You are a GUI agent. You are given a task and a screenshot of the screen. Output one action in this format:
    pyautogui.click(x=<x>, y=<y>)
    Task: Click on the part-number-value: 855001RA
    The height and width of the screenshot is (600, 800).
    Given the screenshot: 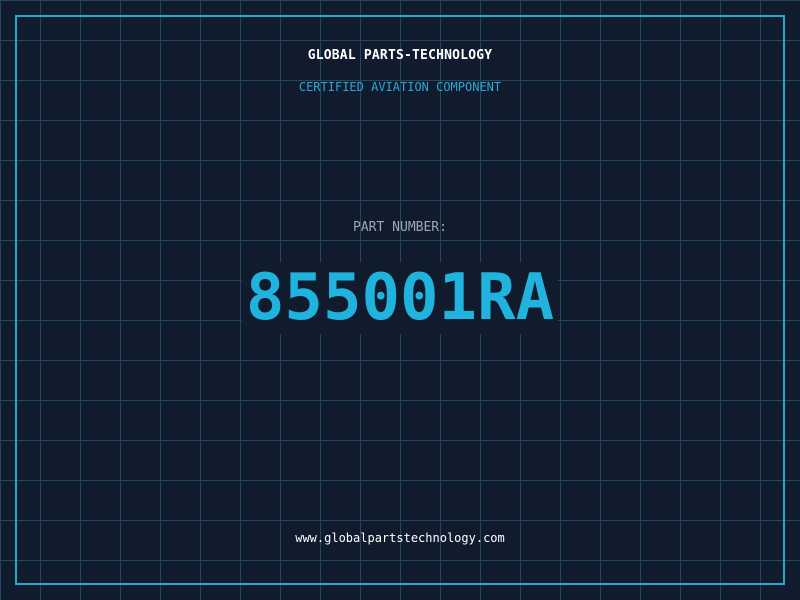 What is the action you would take?
    pyautogui.click(x=400, y=298)
    